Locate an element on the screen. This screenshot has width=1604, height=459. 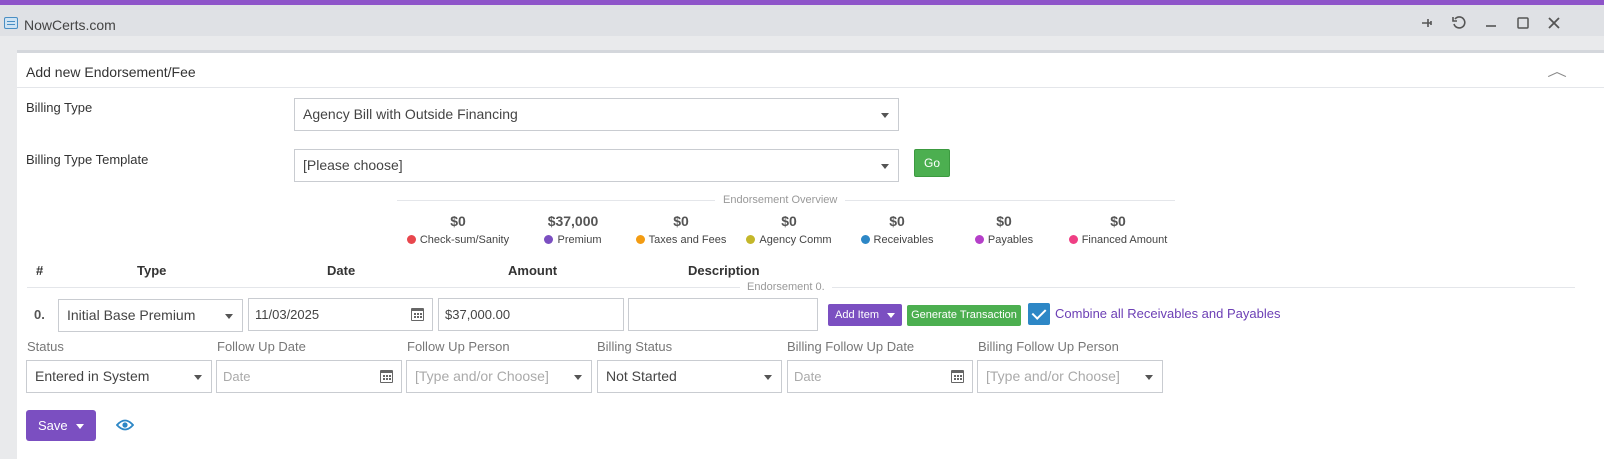
stat-label: Check-sum/Sanity is located at coordinates (464, 240).